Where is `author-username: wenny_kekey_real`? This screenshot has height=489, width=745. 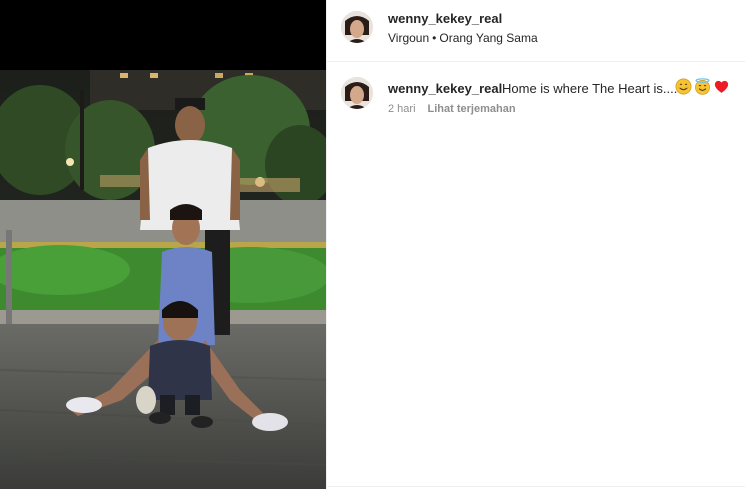
author-username: wenny_kekey_real is located at coordinates (445, 18).